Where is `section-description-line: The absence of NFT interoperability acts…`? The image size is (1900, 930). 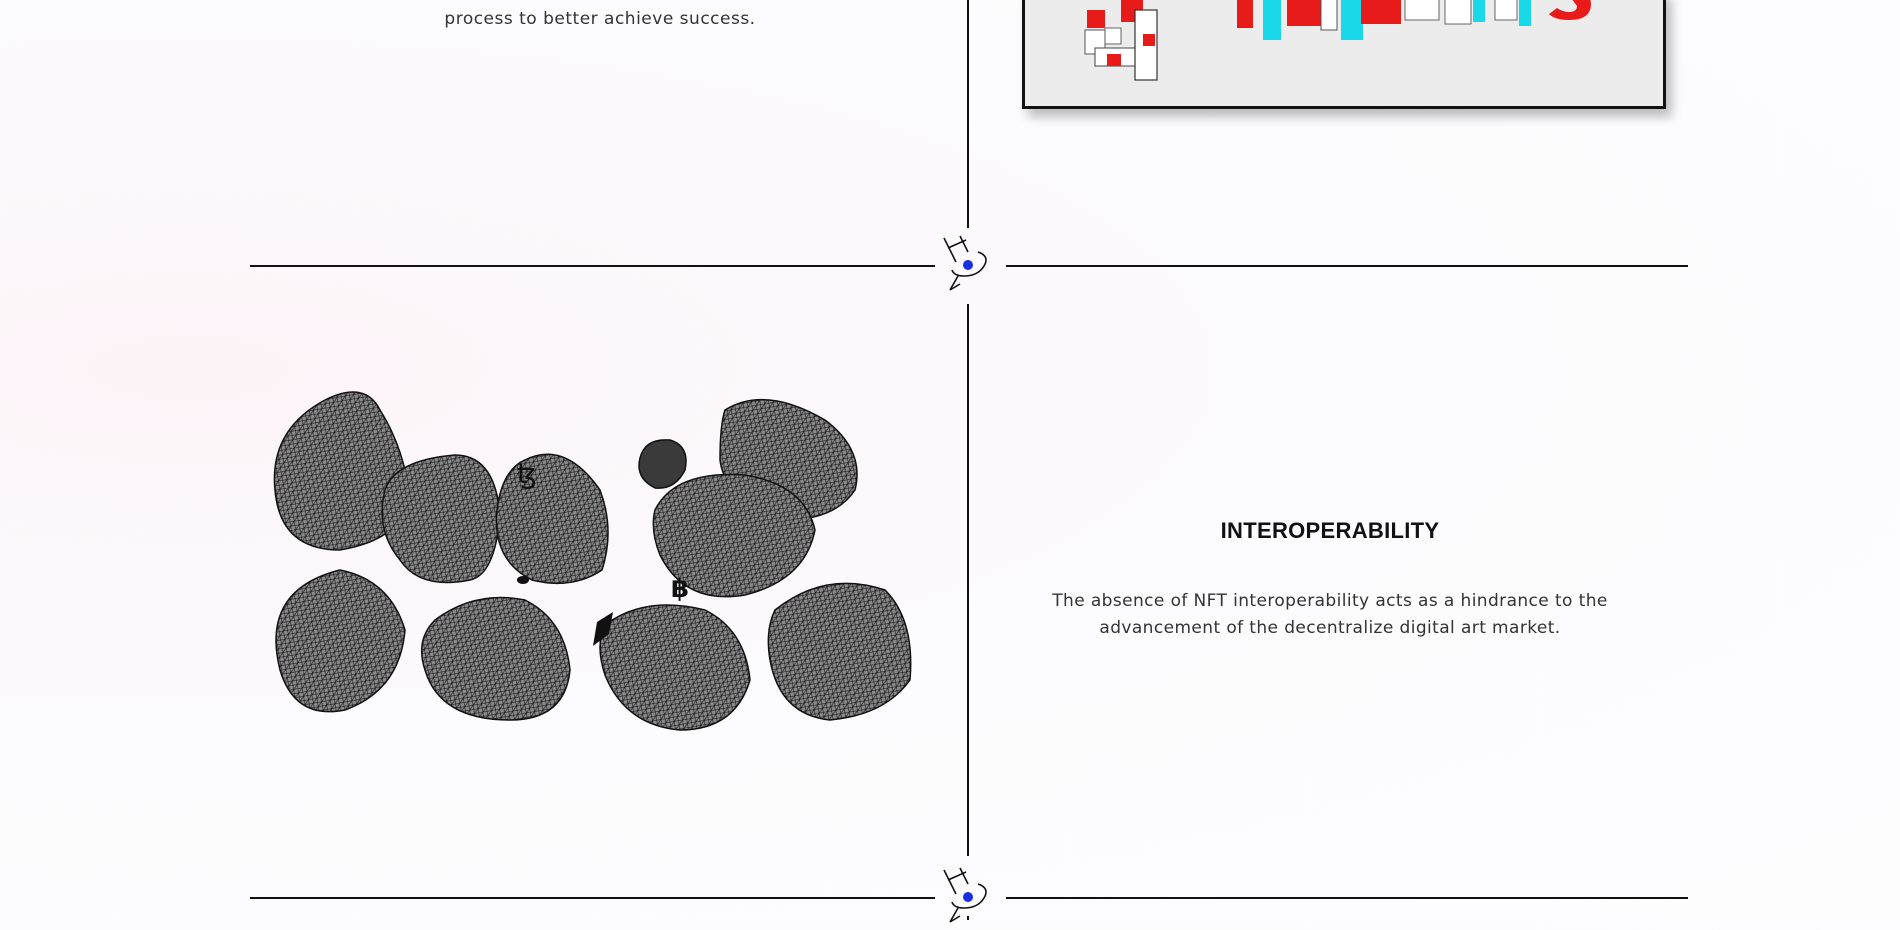 section-description-line: The absence of NFT interoperability acts… is located at coordinates (1330, 601).